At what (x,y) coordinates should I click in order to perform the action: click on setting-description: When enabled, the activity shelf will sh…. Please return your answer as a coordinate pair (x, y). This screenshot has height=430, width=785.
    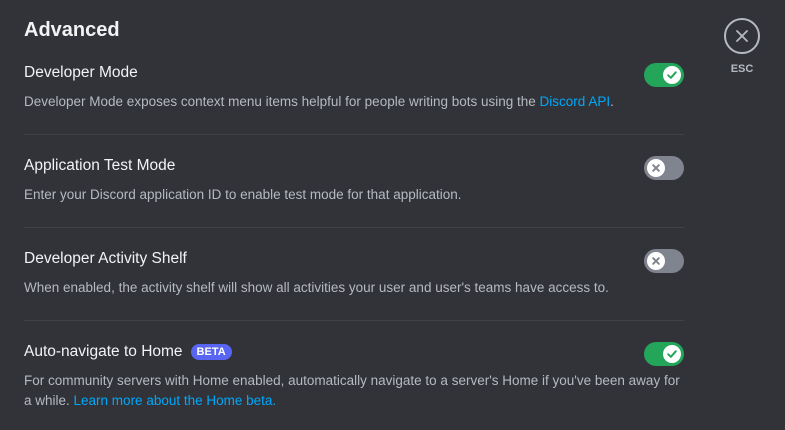
    Looking at the image, I should click on (316, 287).